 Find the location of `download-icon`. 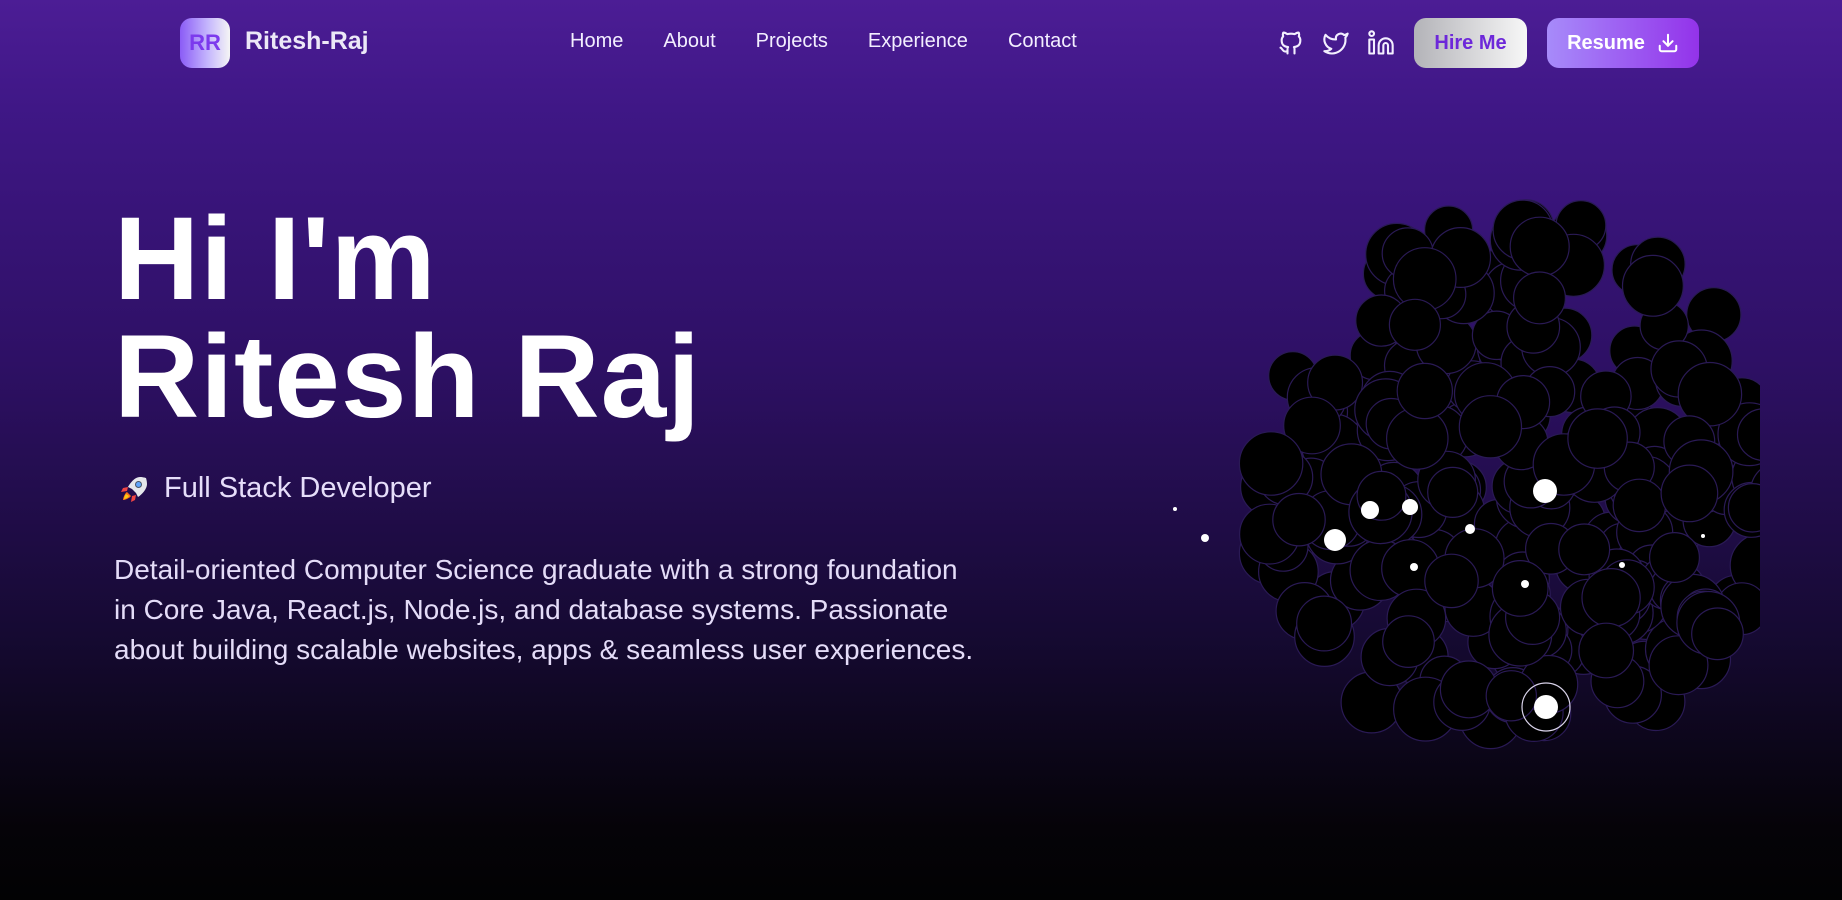

download-icon is located at coordinates (1668, 43).